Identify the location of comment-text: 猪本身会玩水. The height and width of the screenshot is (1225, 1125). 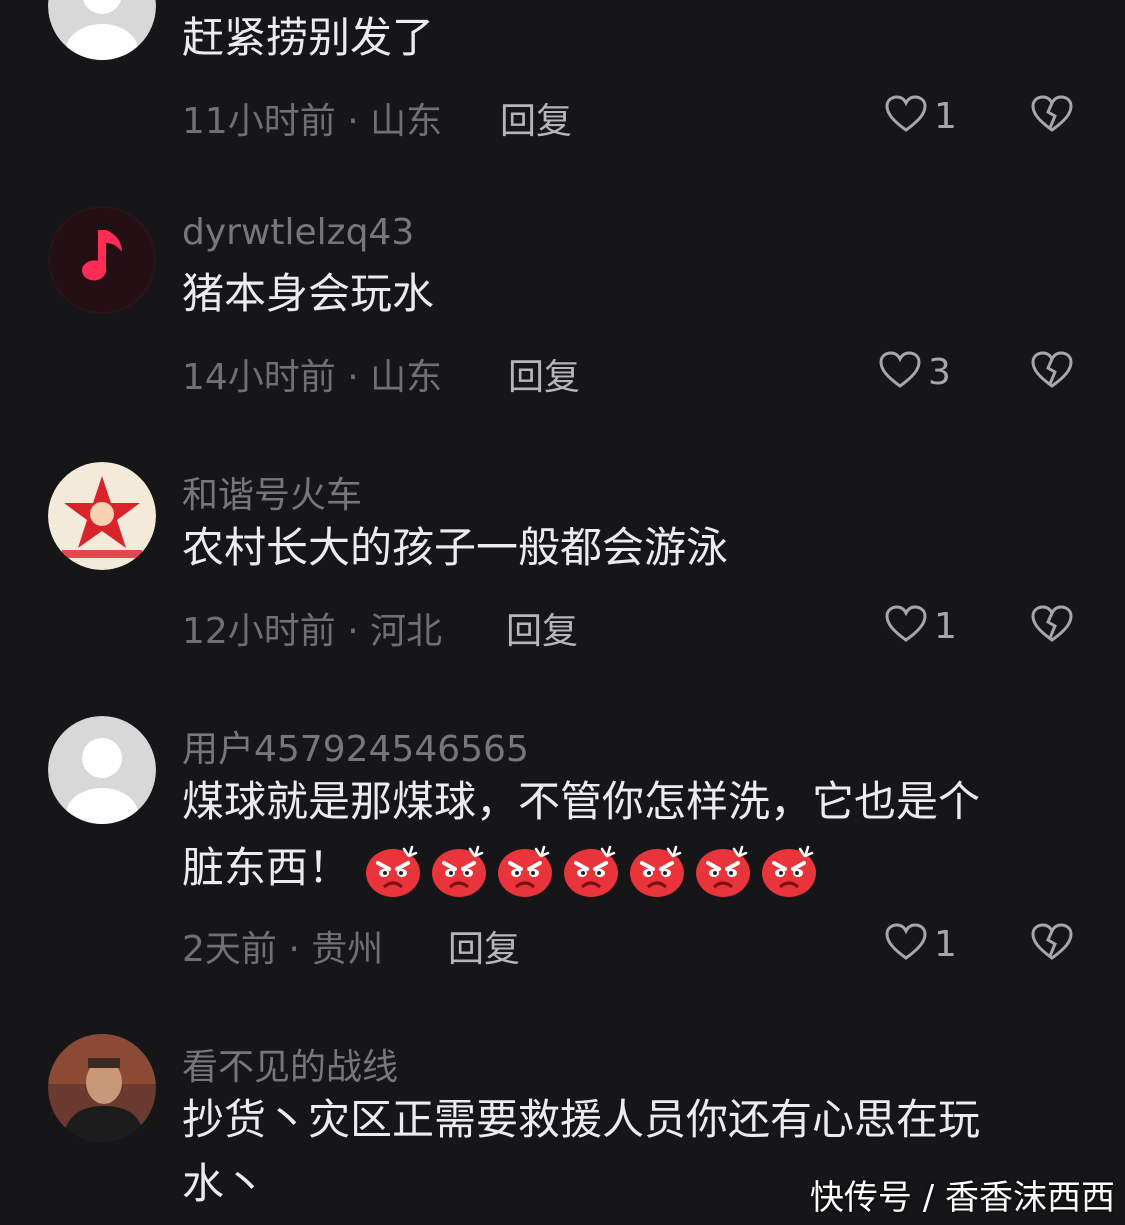
(308, 293).